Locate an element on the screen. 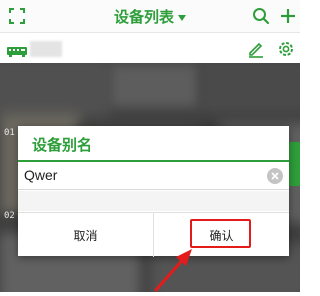  dialog-spacer is located at coordinates (153, 201).